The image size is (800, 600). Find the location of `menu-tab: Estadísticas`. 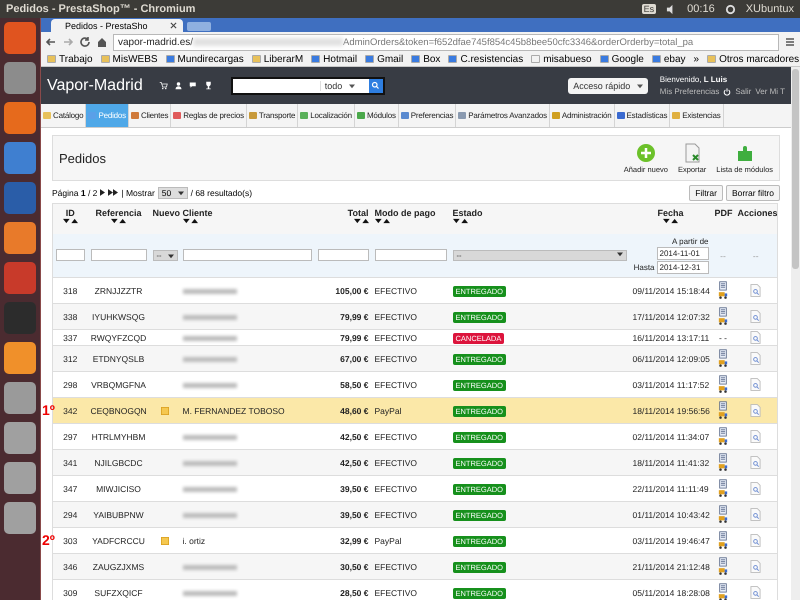

menu-tab: Estadísticas is located at coordinates (642, 115).